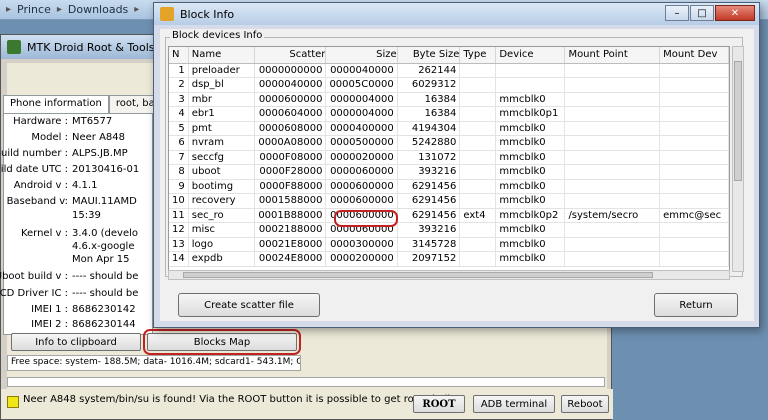  What do you see at coordinates (429, 99) in the screenshot?
I see `table-cell: 16384` at bounding box center [429, 99].